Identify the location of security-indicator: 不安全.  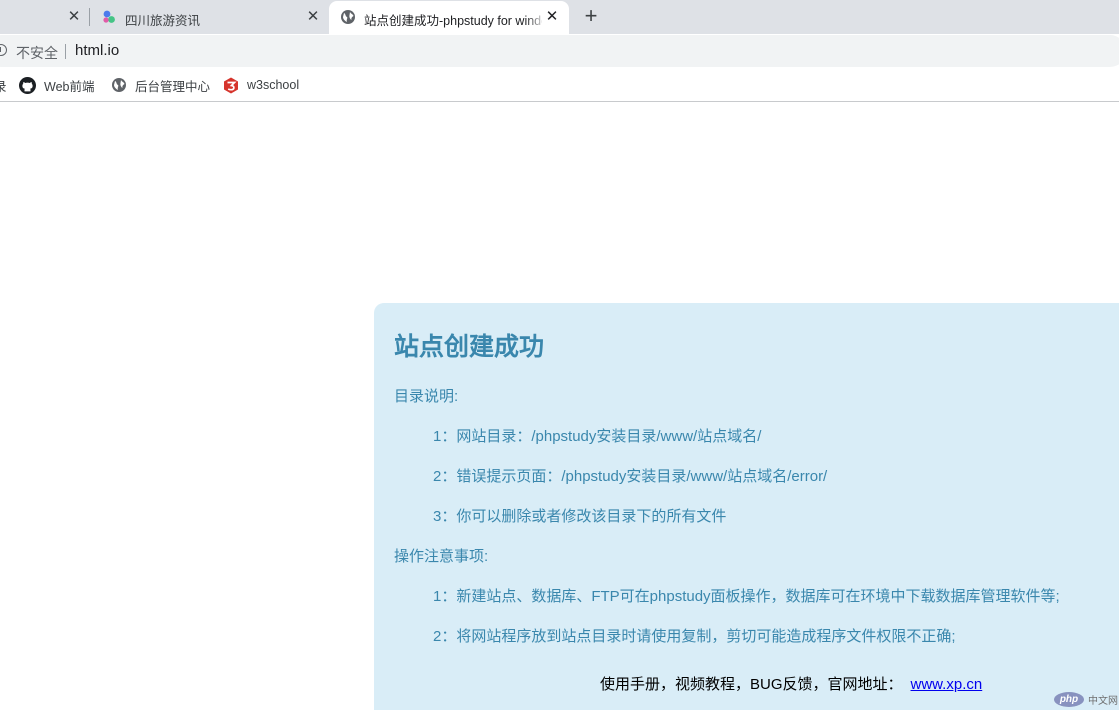
(37, 53).